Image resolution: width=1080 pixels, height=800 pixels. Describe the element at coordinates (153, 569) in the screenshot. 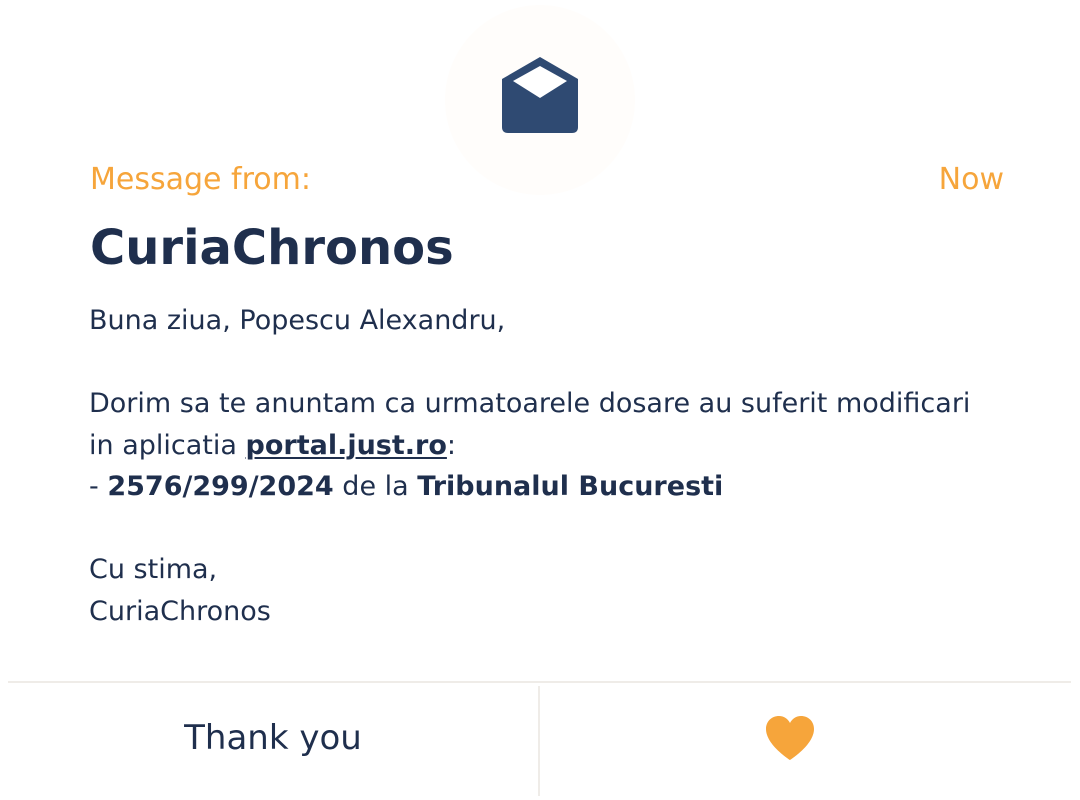

I see `message-closing: Cu stima,` at that location.